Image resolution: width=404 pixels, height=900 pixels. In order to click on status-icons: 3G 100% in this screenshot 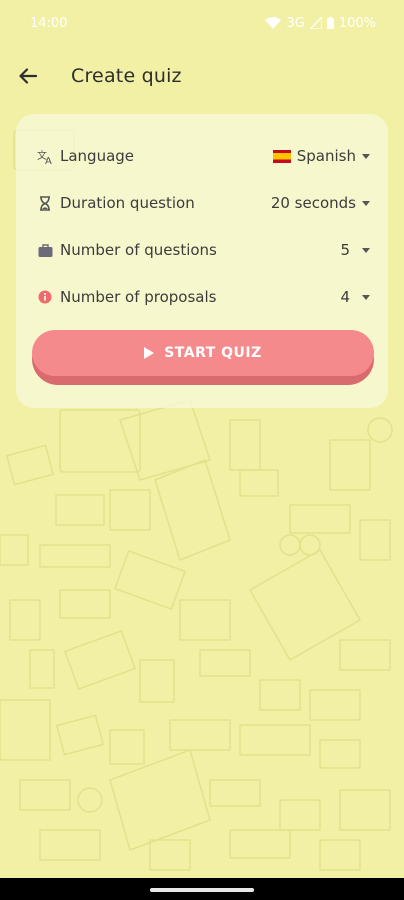, I will do `click(320, 23)`.